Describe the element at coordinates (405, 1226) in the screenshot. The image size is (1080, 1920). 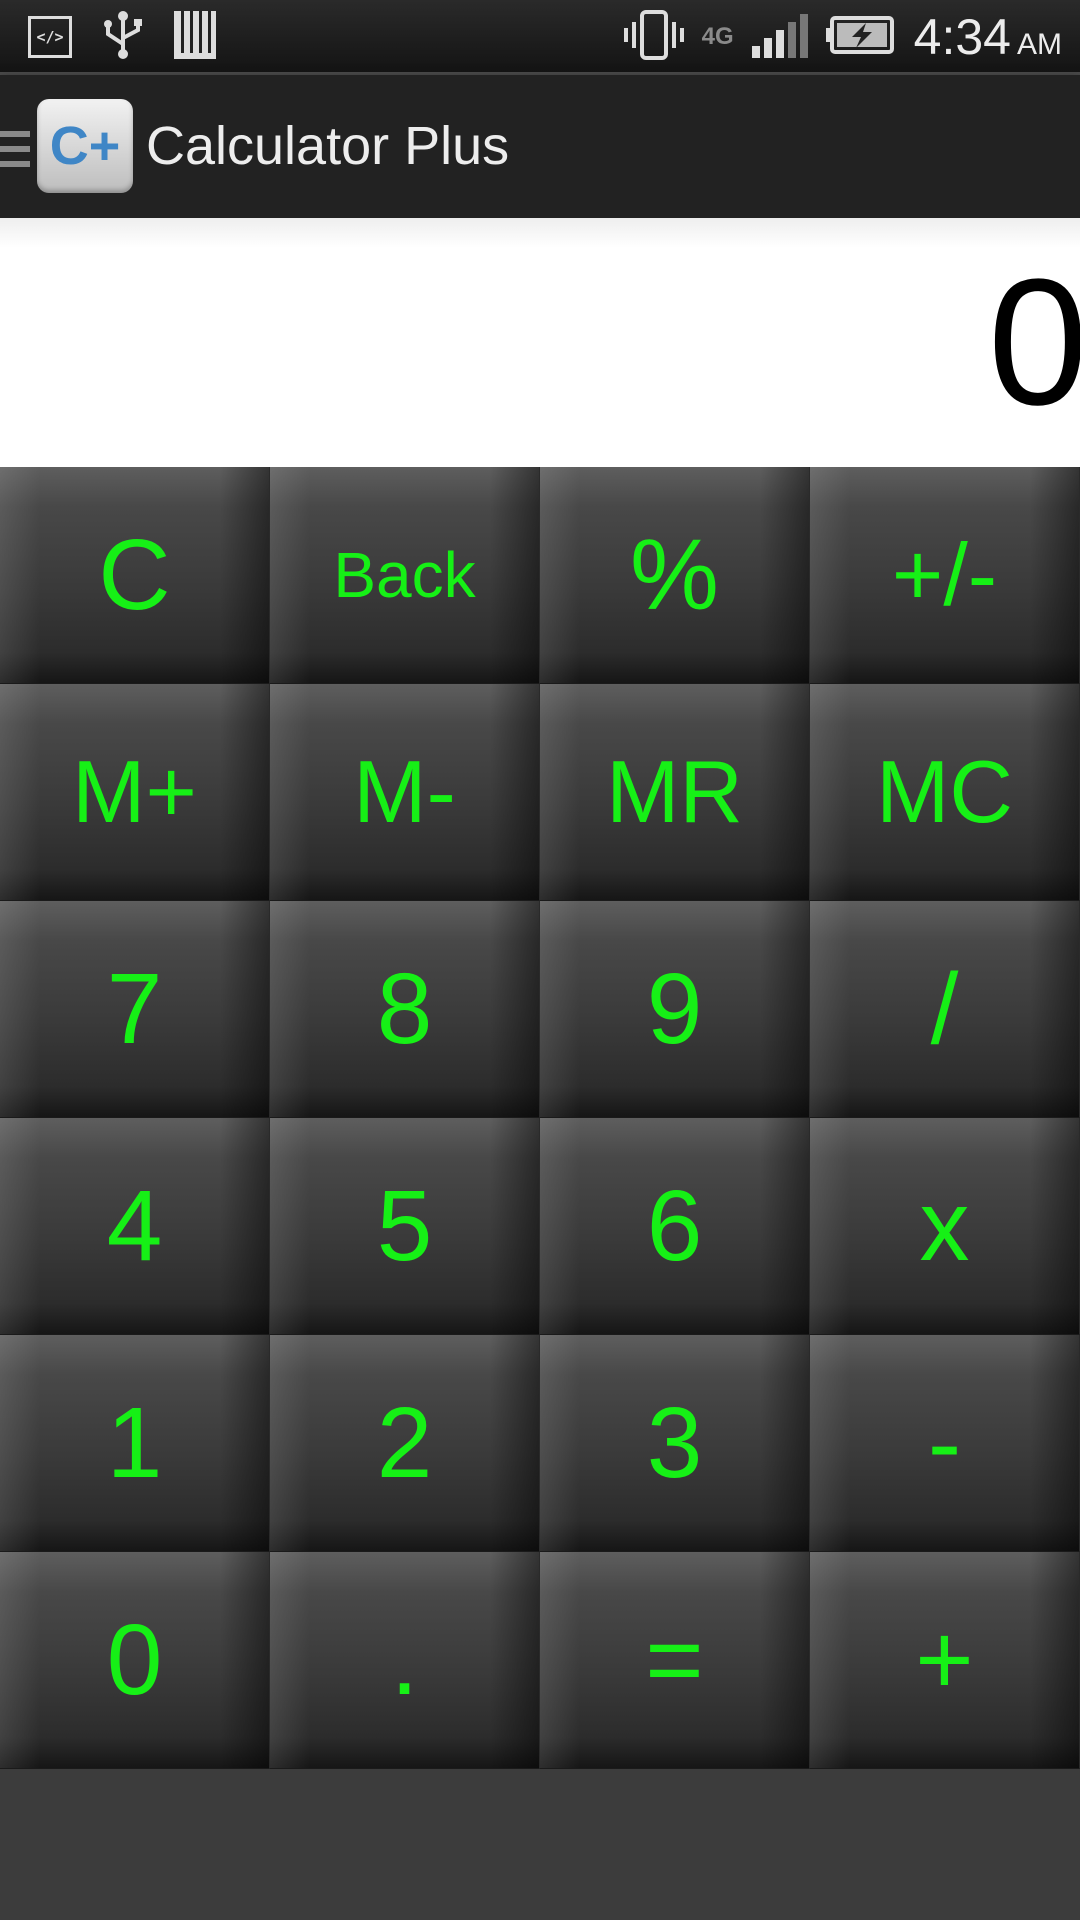
I see `digit-5-button: 5` at that location.